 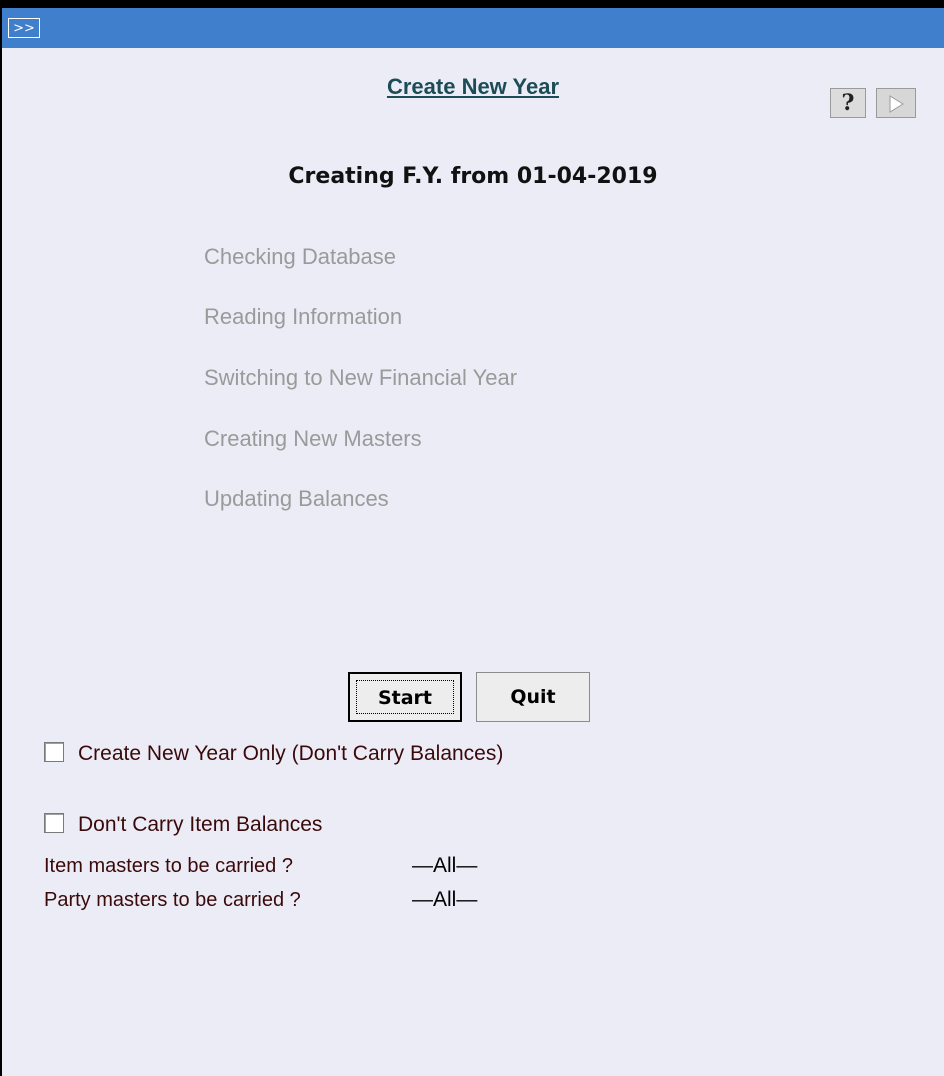 What do you see at coordinates (313, 438) in the screenshot?
I see `step-creating-new-masters: Creating New Masters` at bounding box center [313, 438].